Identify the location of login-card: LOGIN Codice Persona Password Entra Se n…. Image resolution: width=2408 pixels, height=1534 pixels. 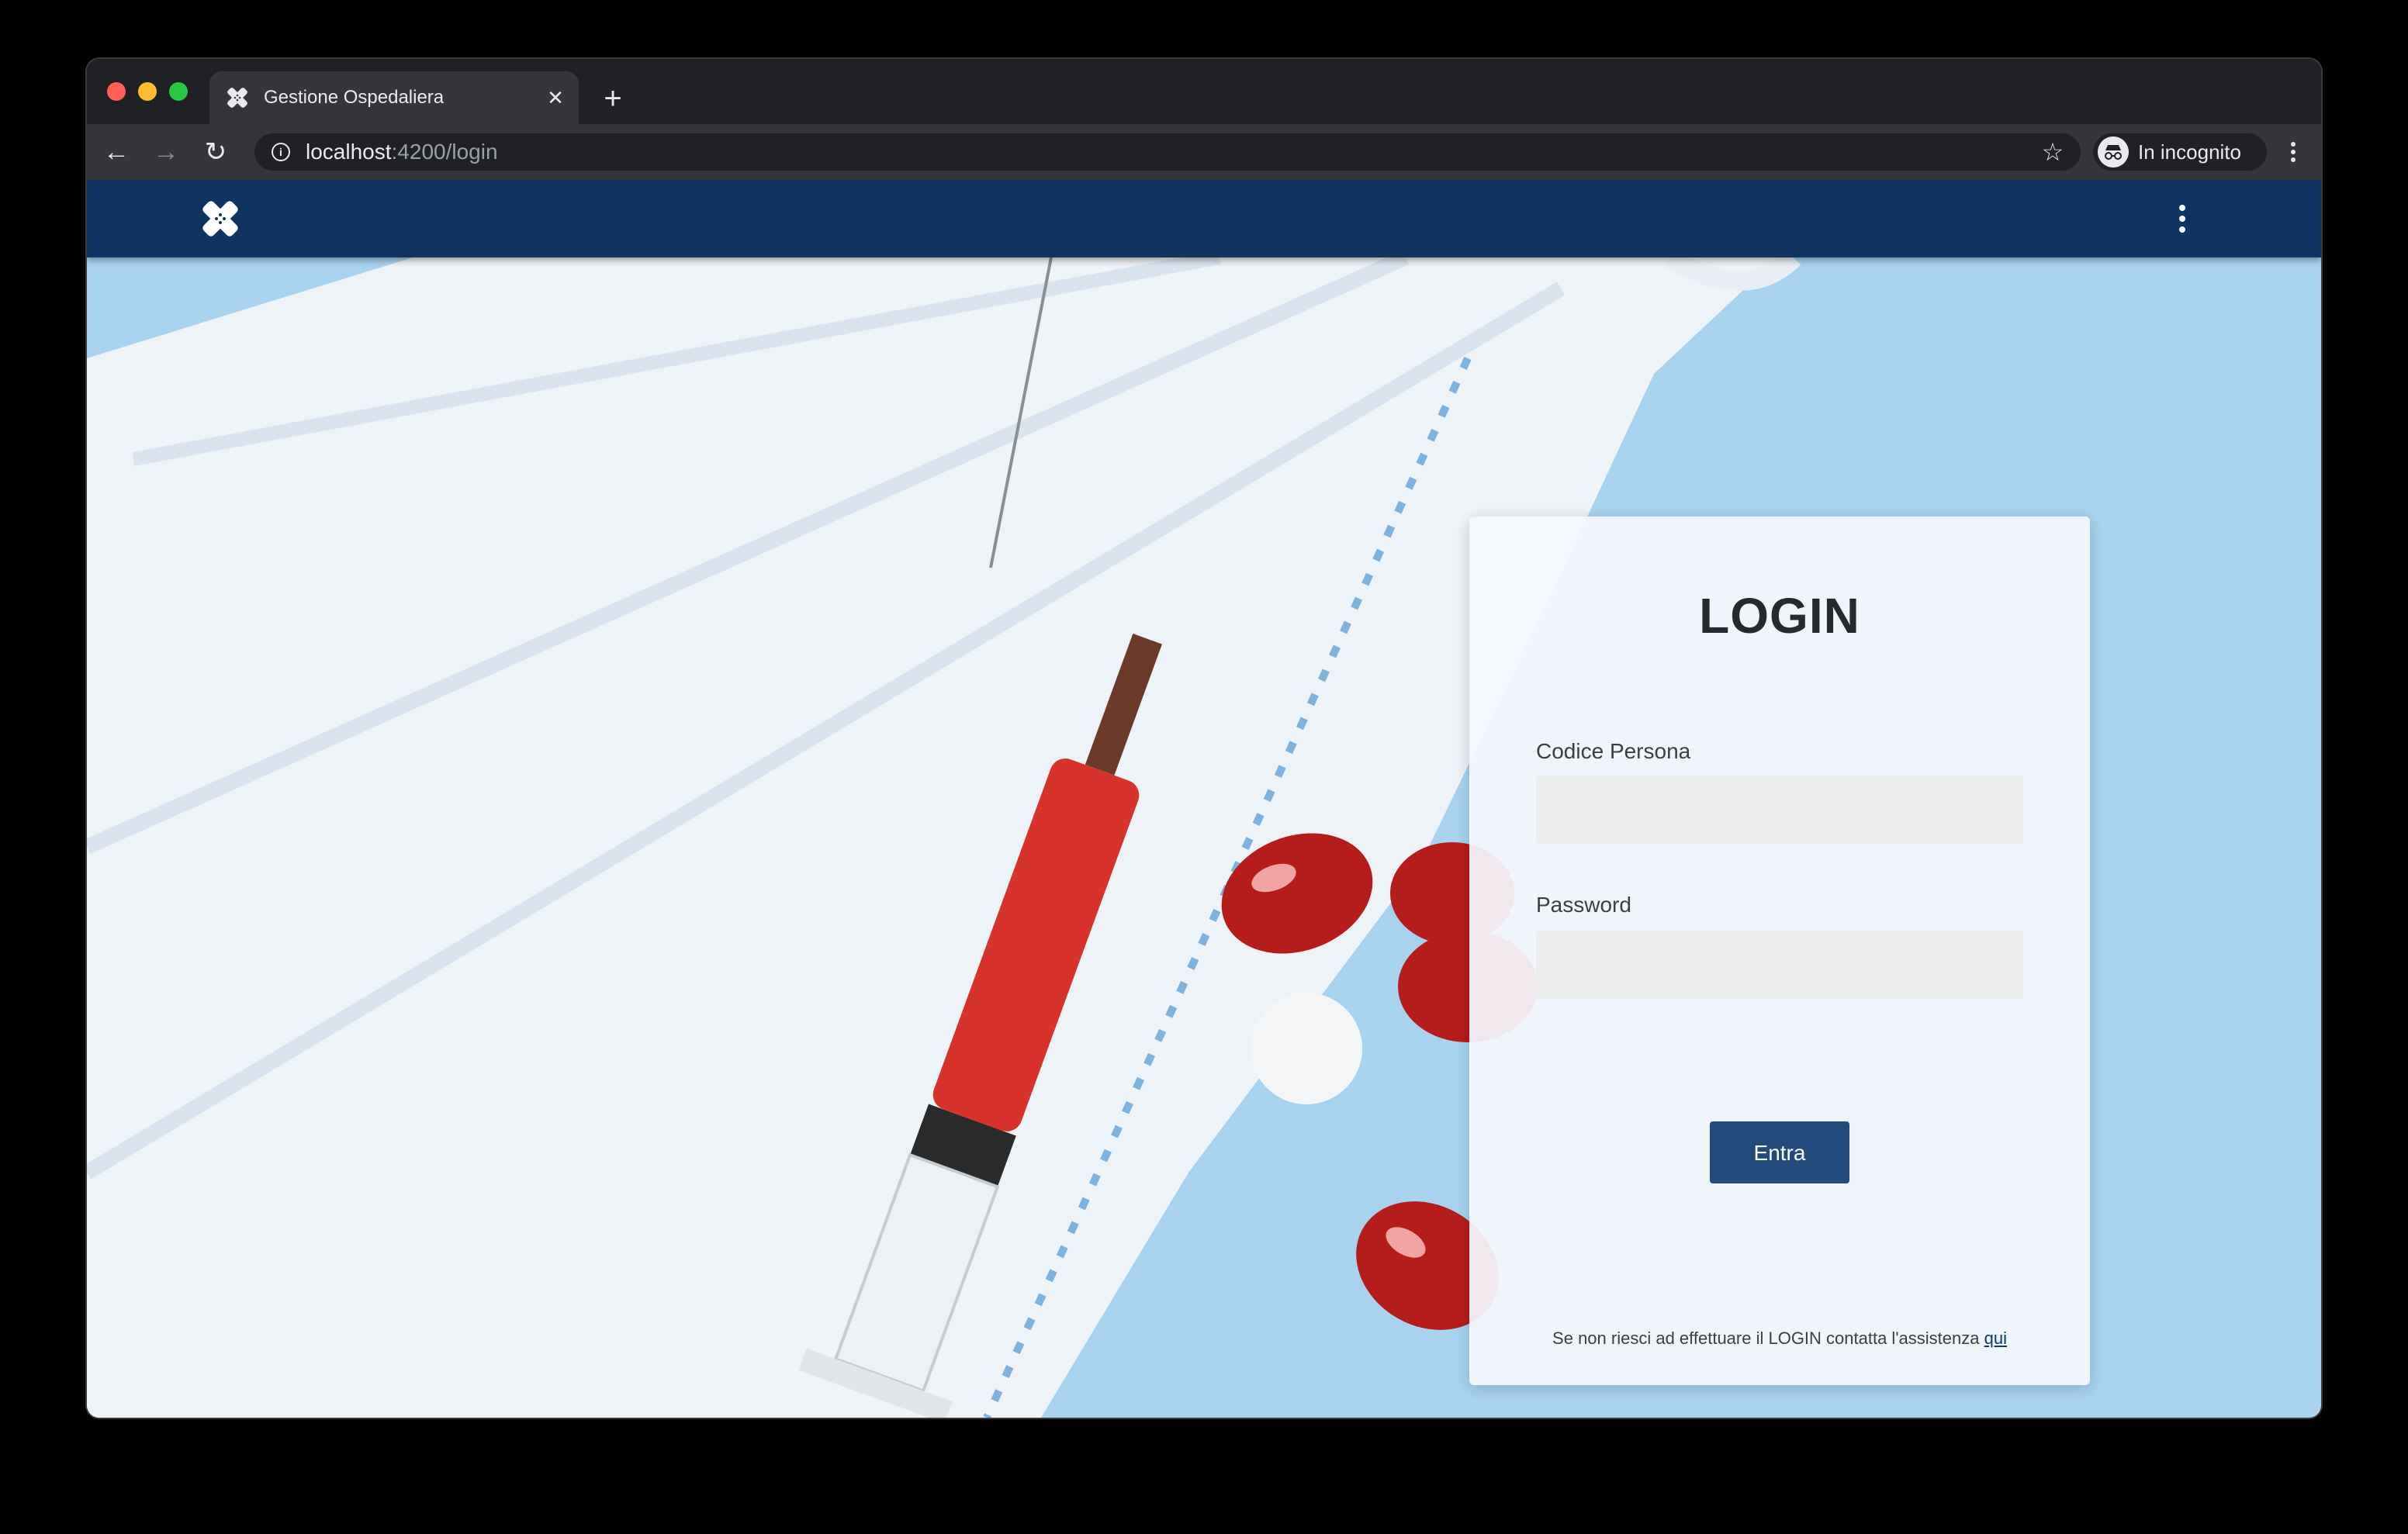
(1779, 951).